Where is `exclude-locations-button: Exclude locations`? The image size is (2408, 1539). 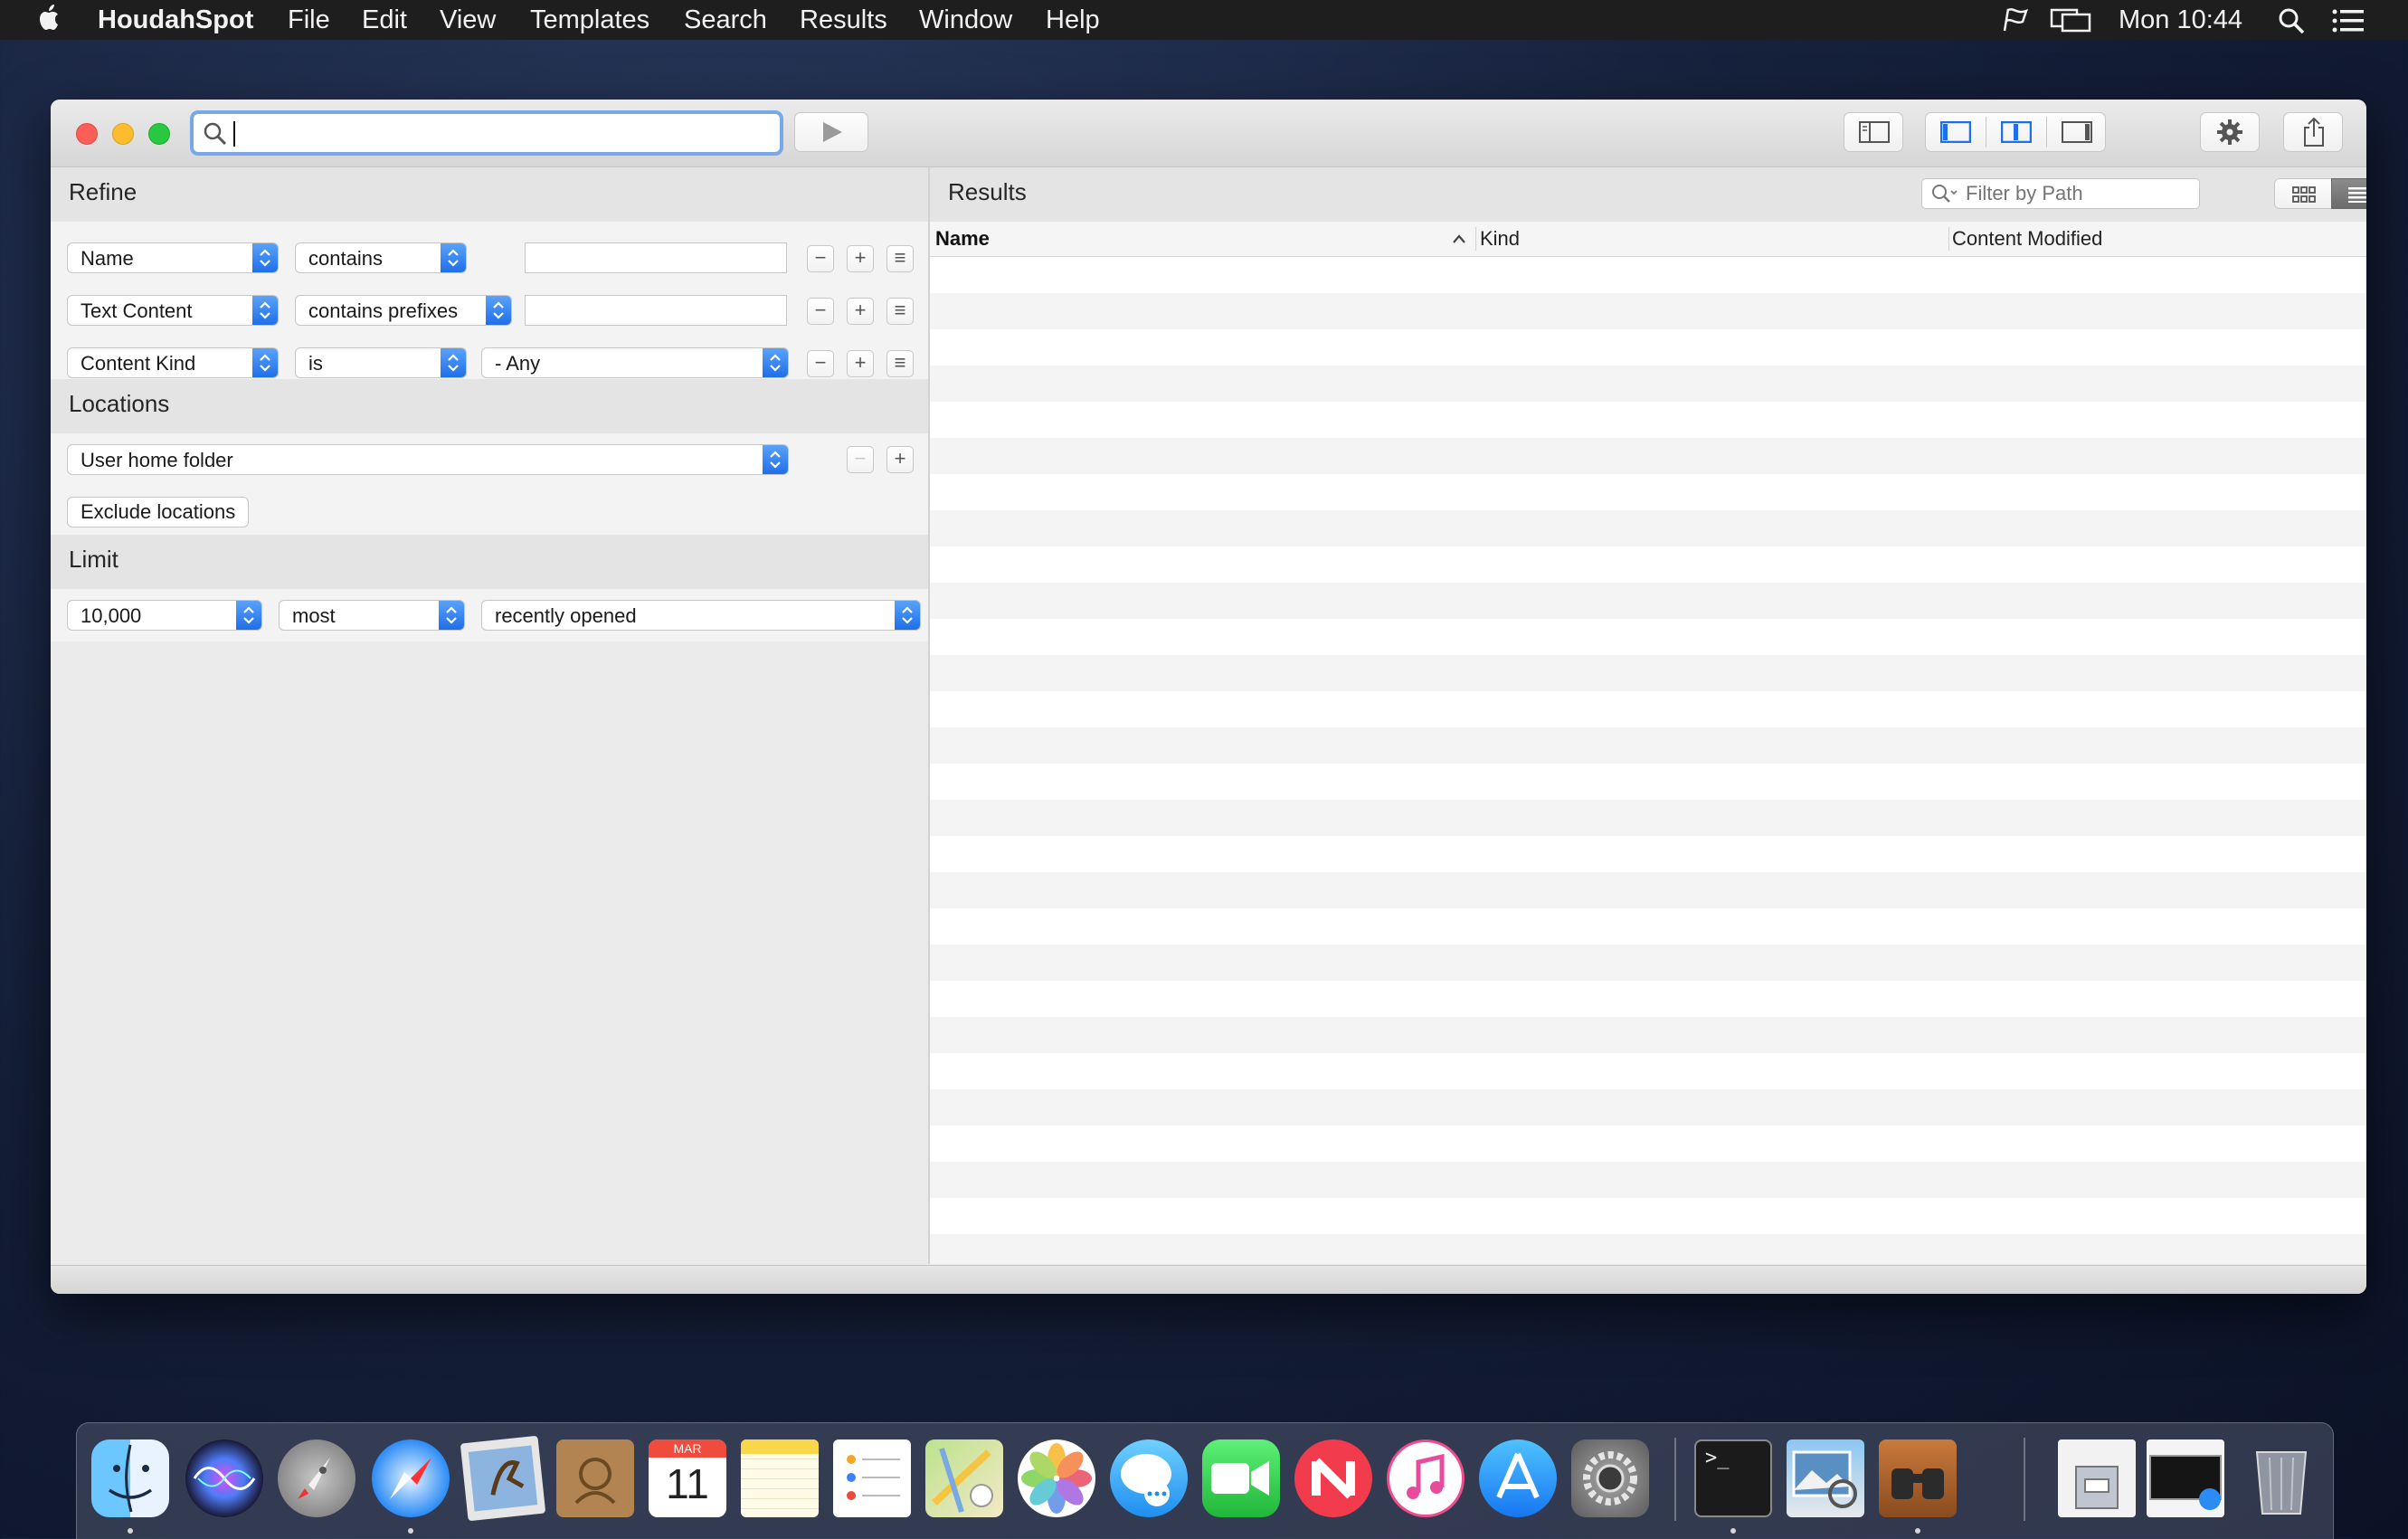
exclude-locations-button: Exclude locations is located at coordinates (158, 512).